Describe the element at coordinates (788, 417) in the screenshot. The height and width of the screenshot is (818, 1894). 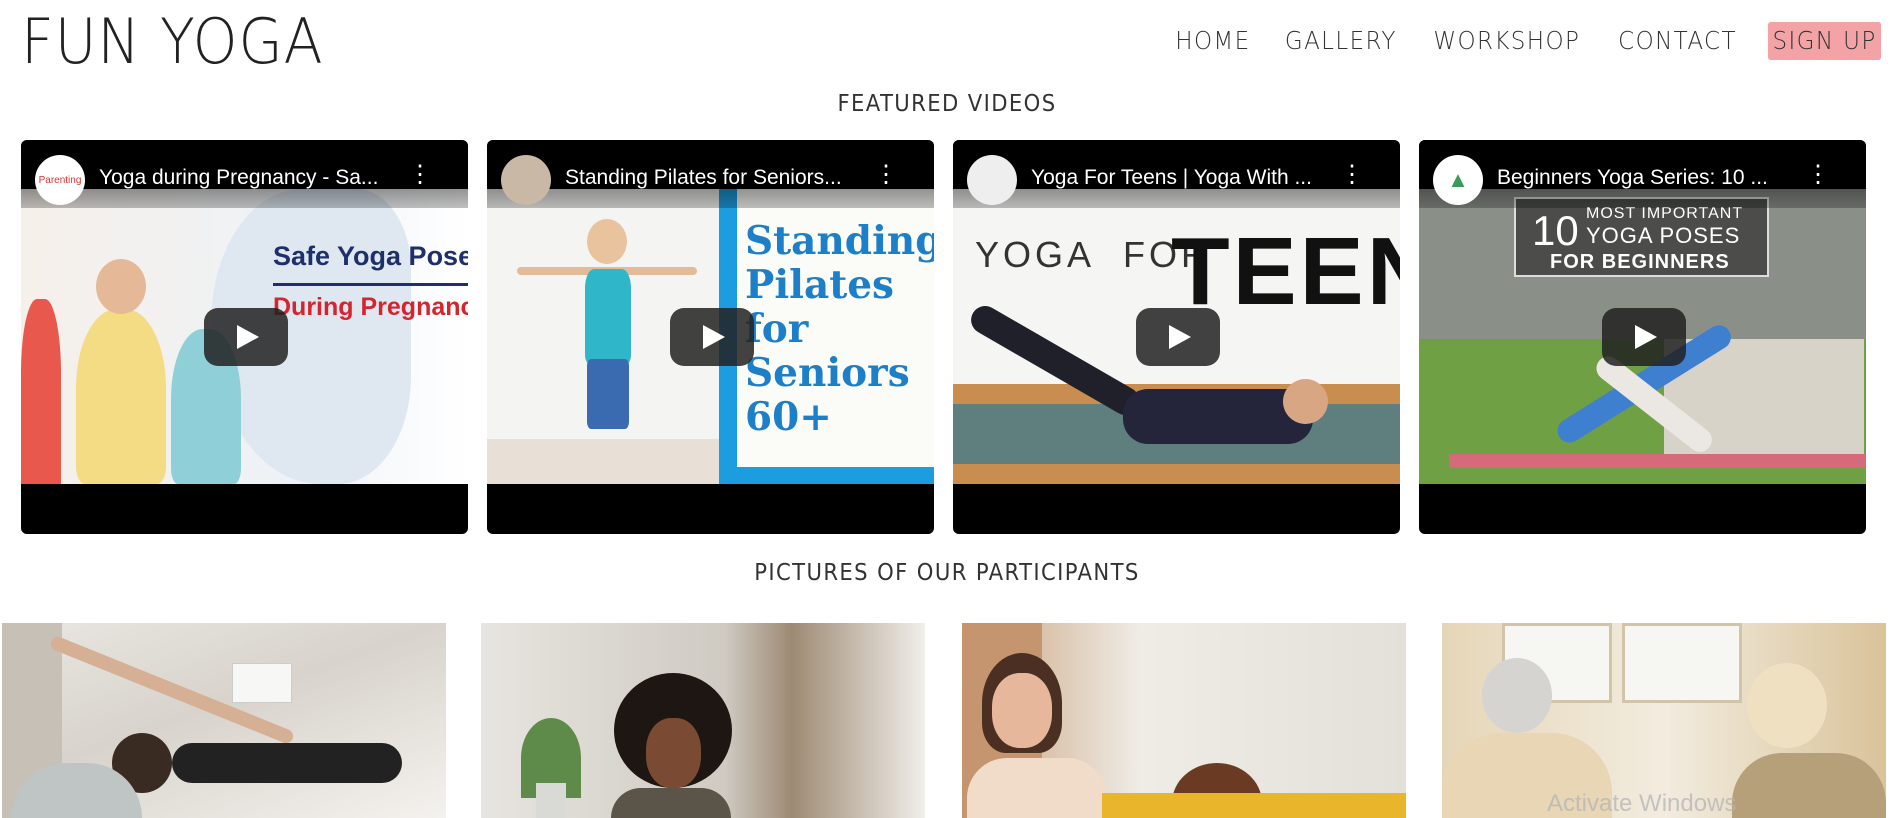
I see `thumbnail-text: 60+` at that location.